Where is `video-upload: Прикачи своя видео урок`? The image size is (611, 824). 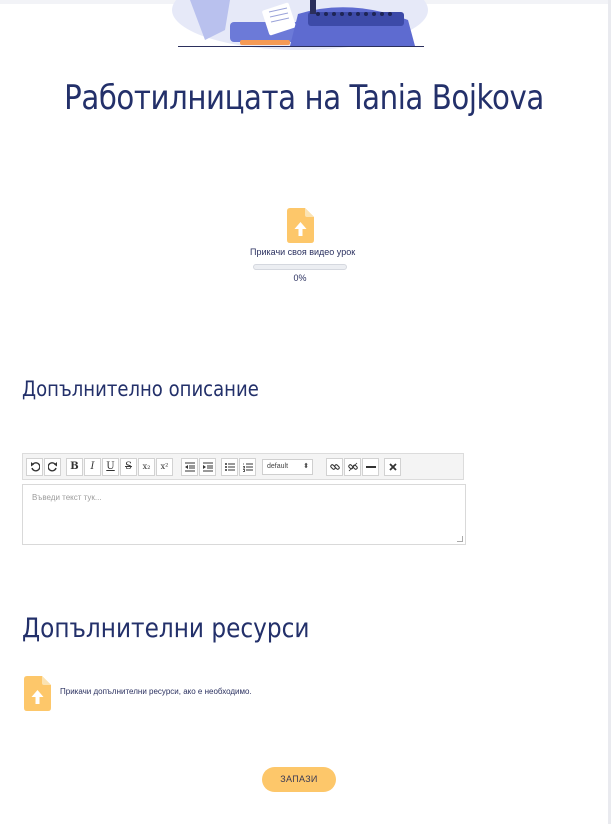 video-upload: Прикачи своя видео урок is located at coordinates (303, 232).